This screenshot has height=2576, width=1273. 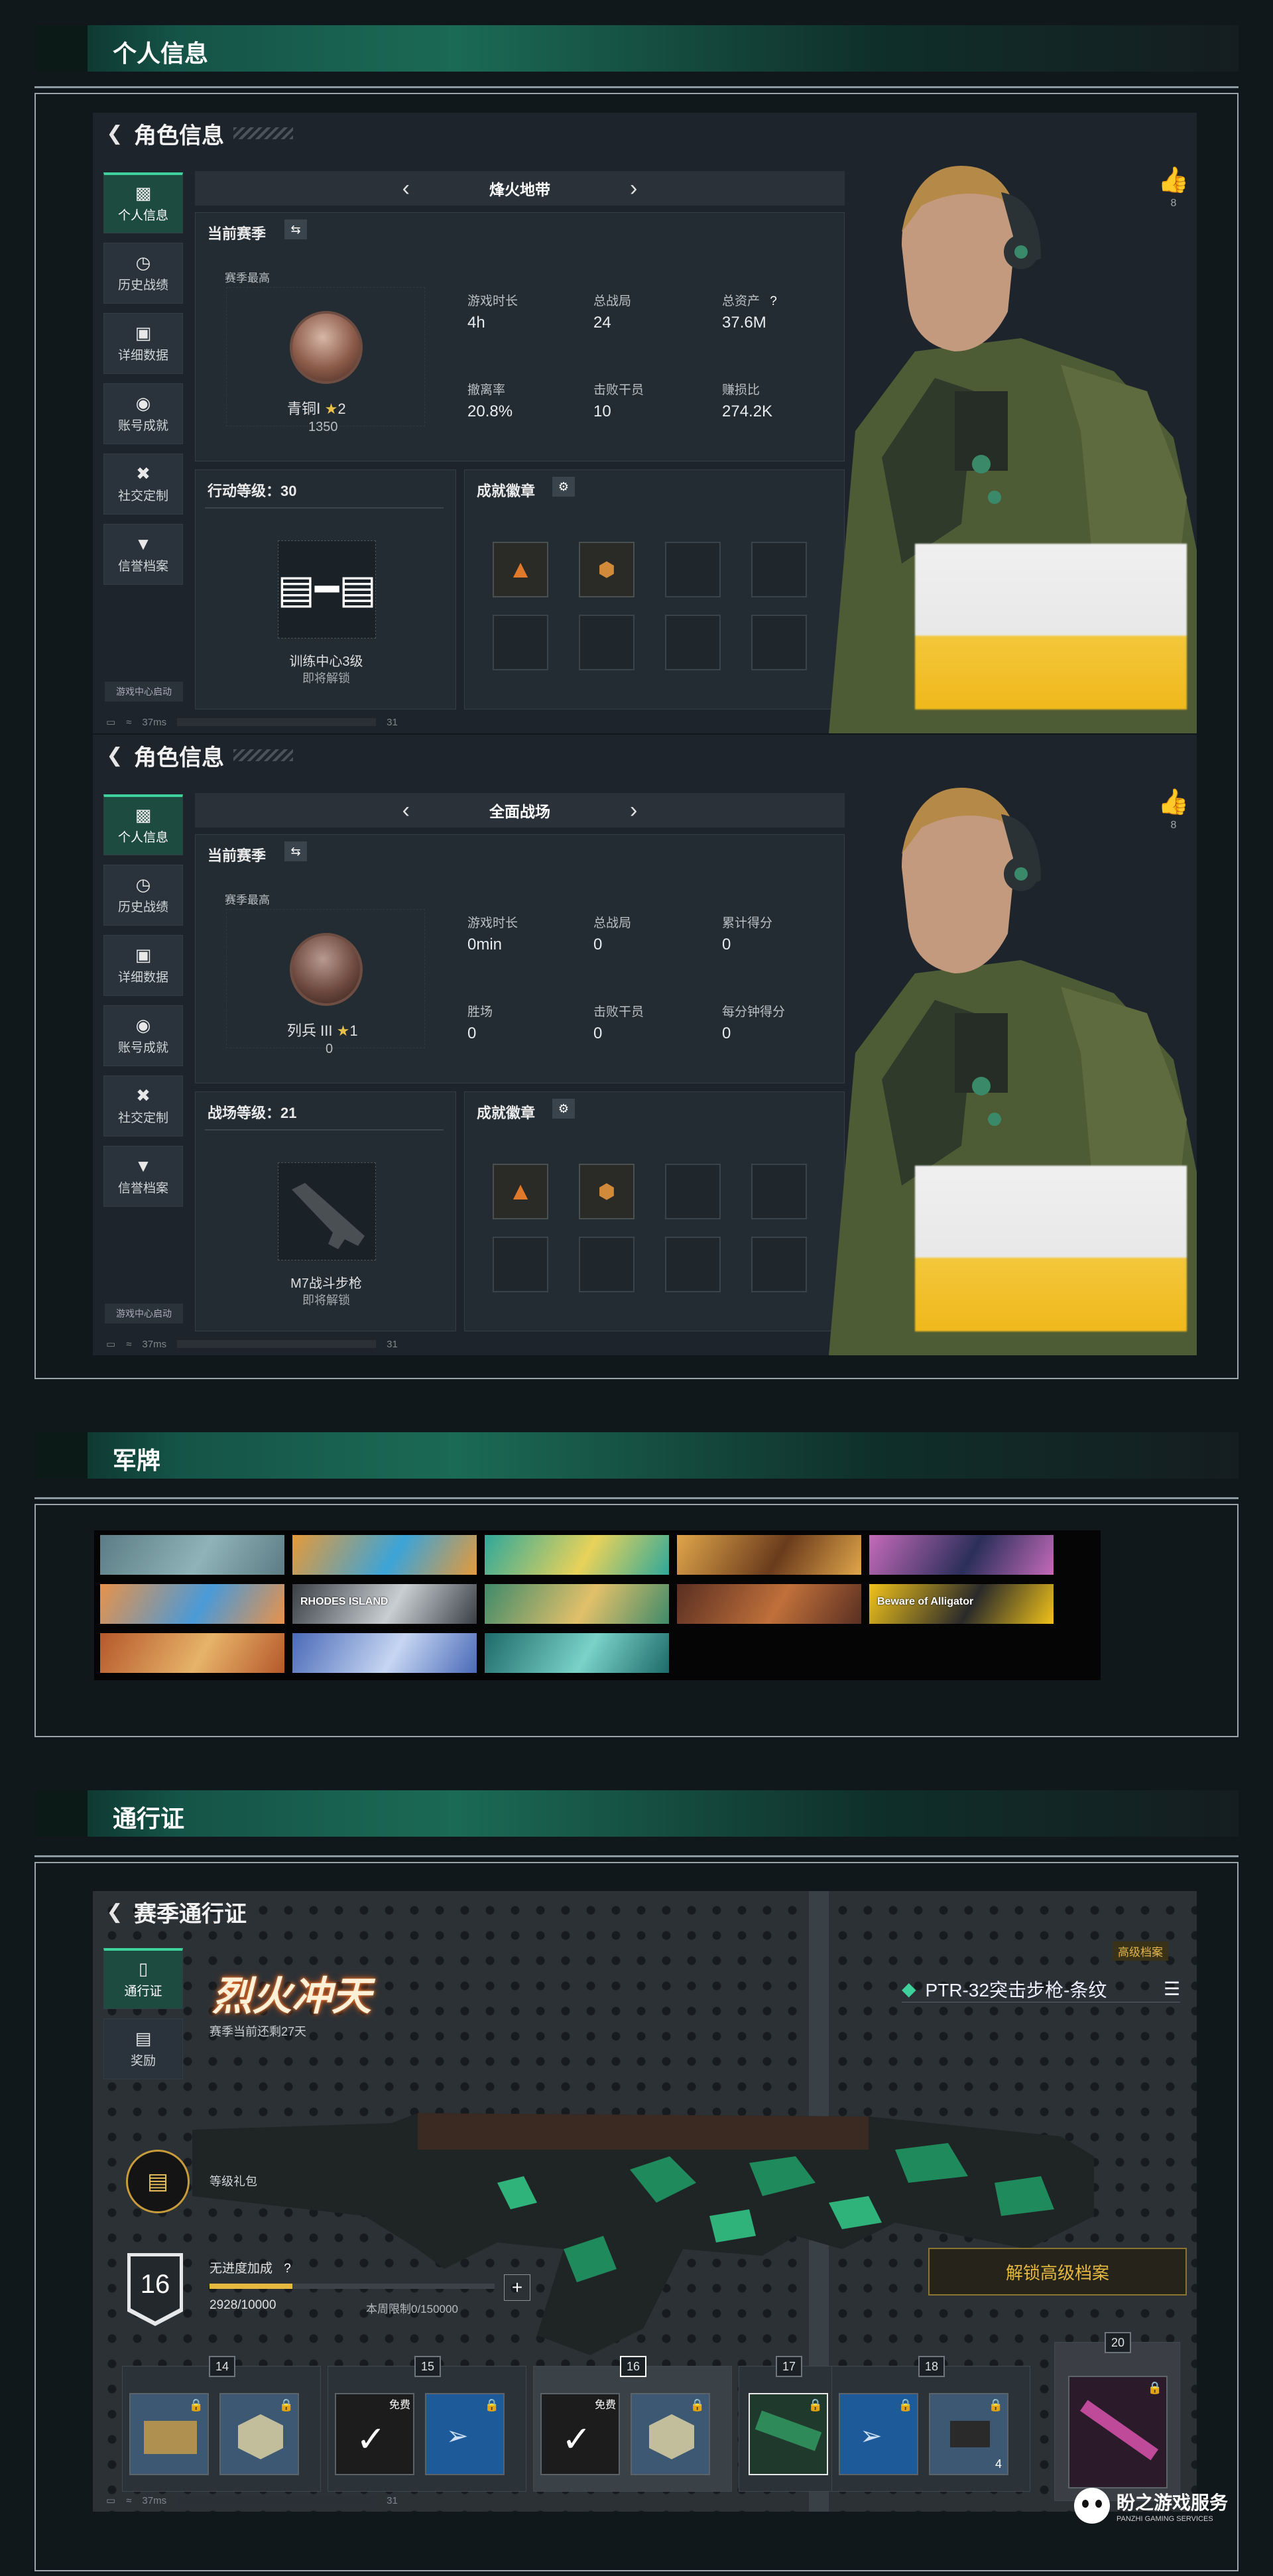 What do you see at coordinates (968, 2434) in the screenshot?
I see `reward-item: 🔒 4` at bounding box center [968, 2434].